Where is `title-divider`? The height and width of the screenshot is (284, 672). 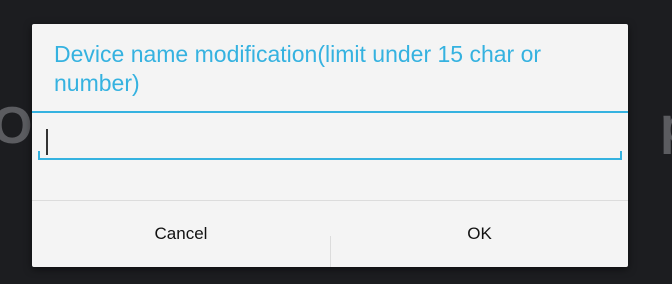 title-divider is located at coordinates (330, 112).